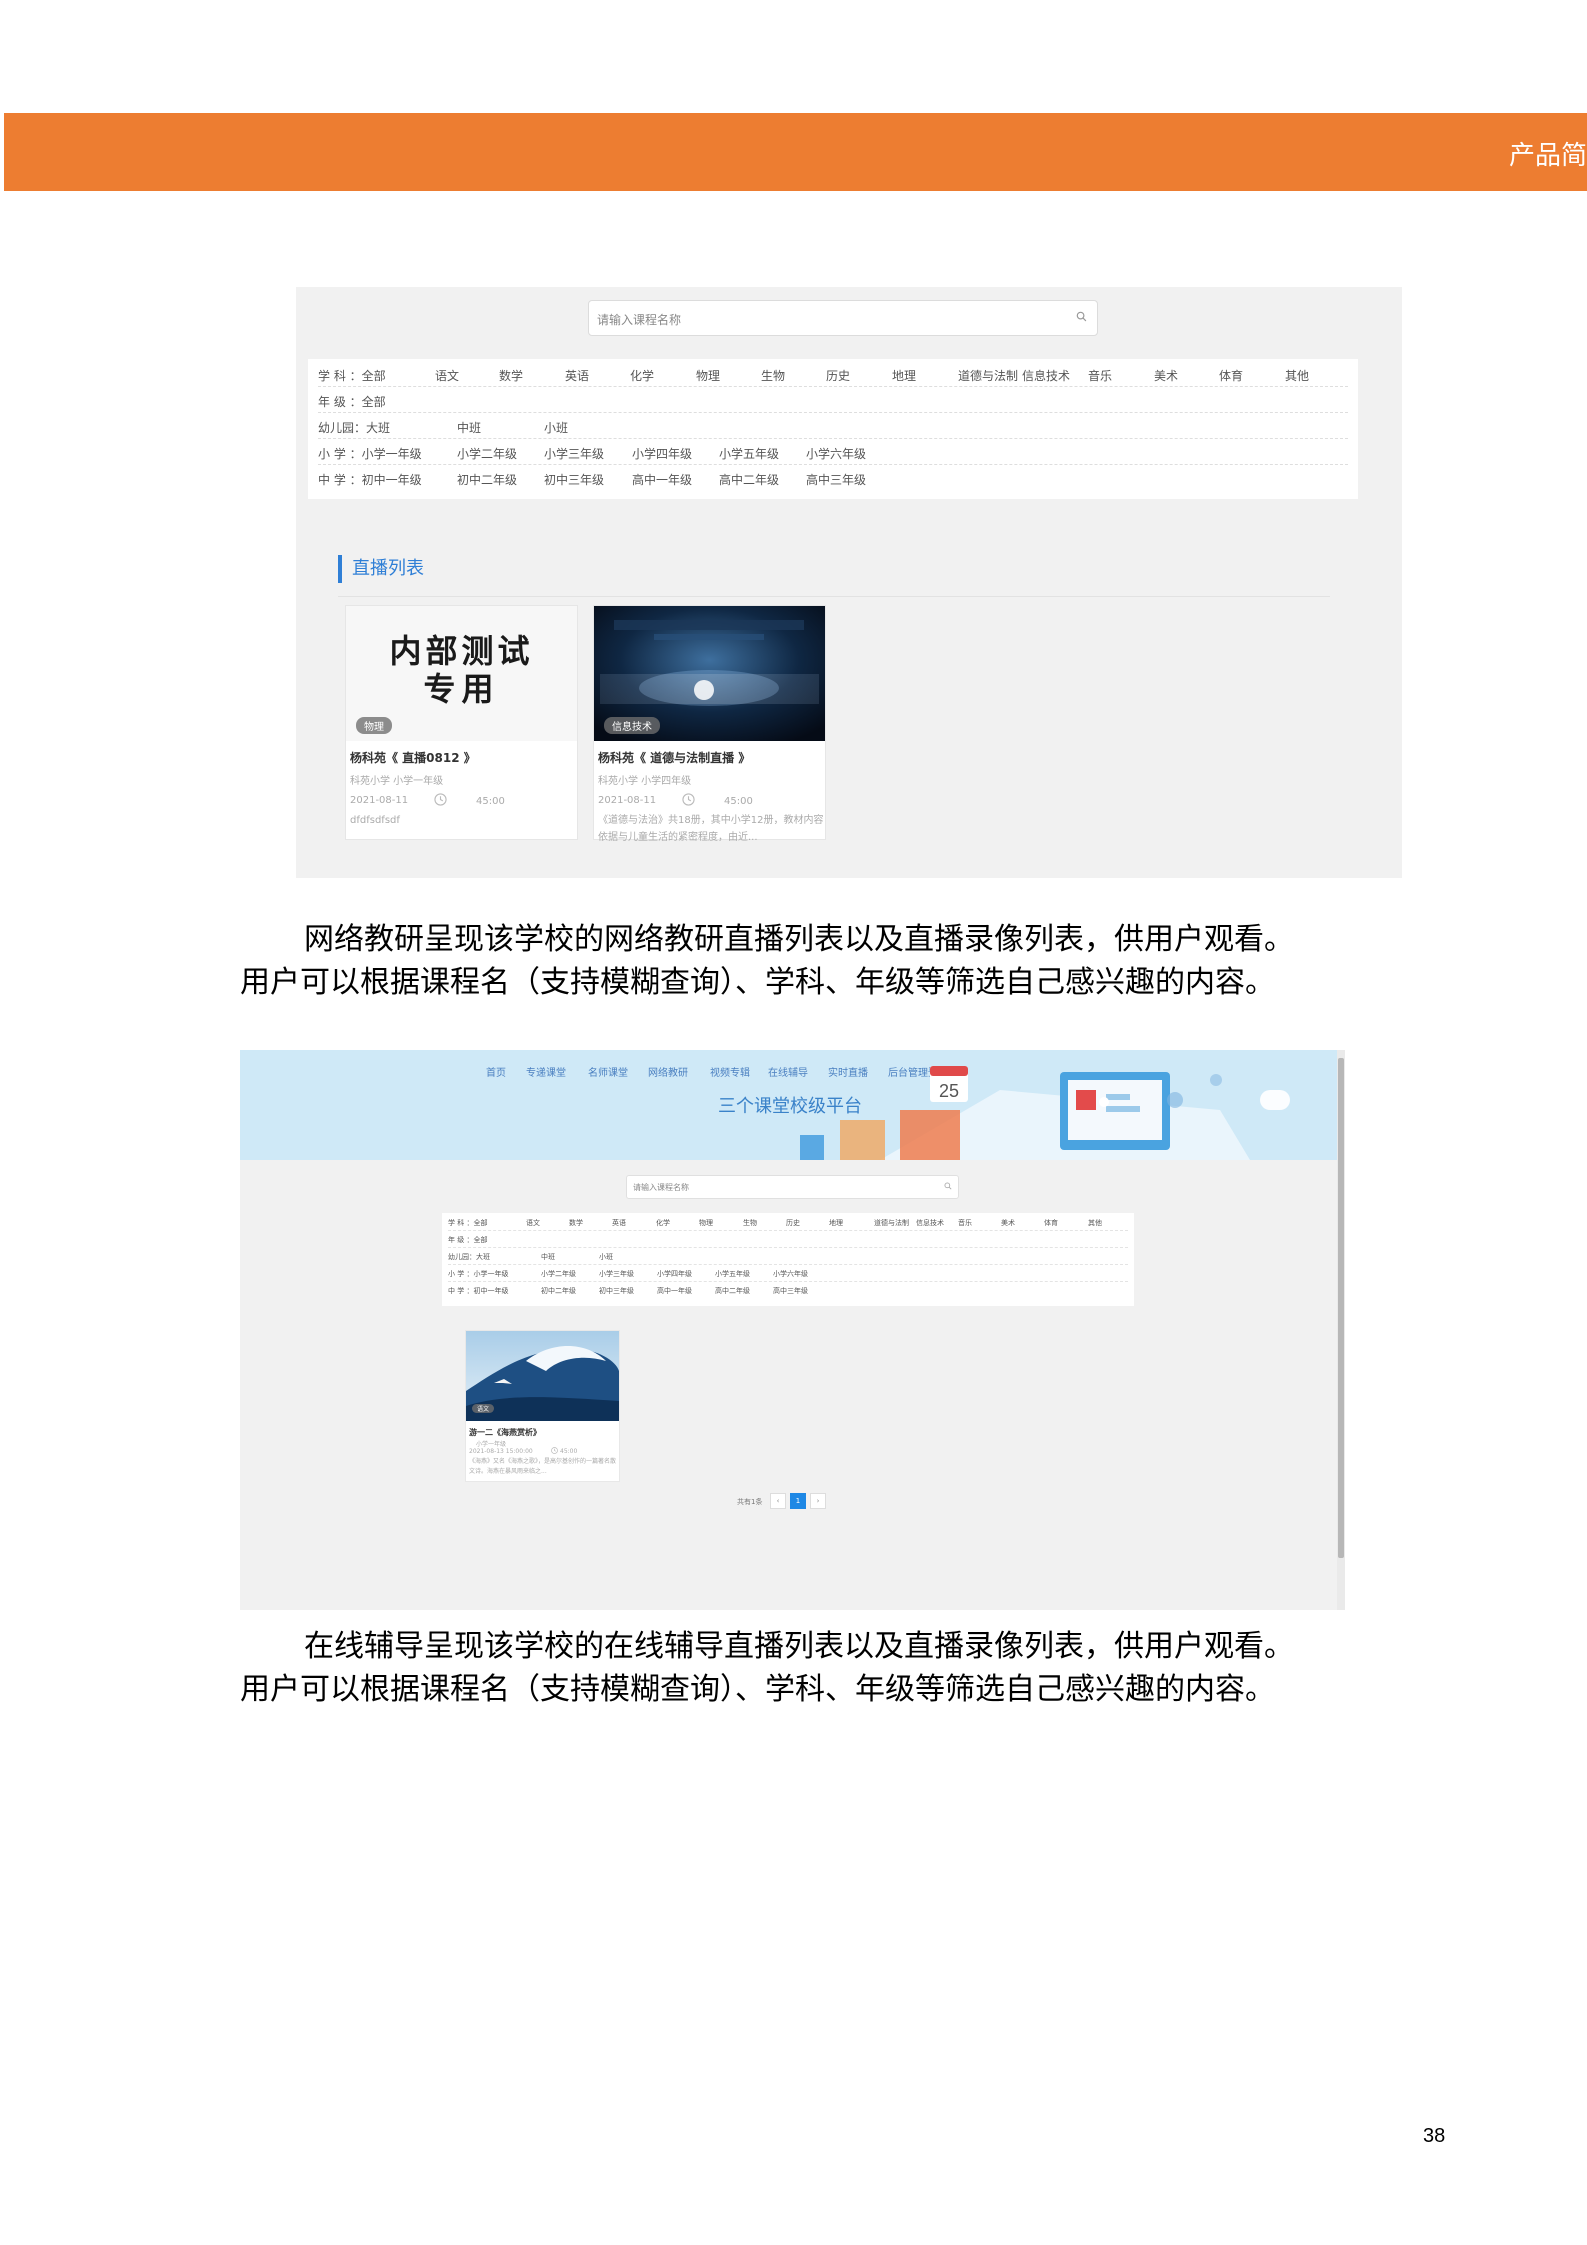 The height and width of the screenshot is (2245, 1587). I want to click on card-thumbnail: 内部测试 专用 物理, so click(461, 673).